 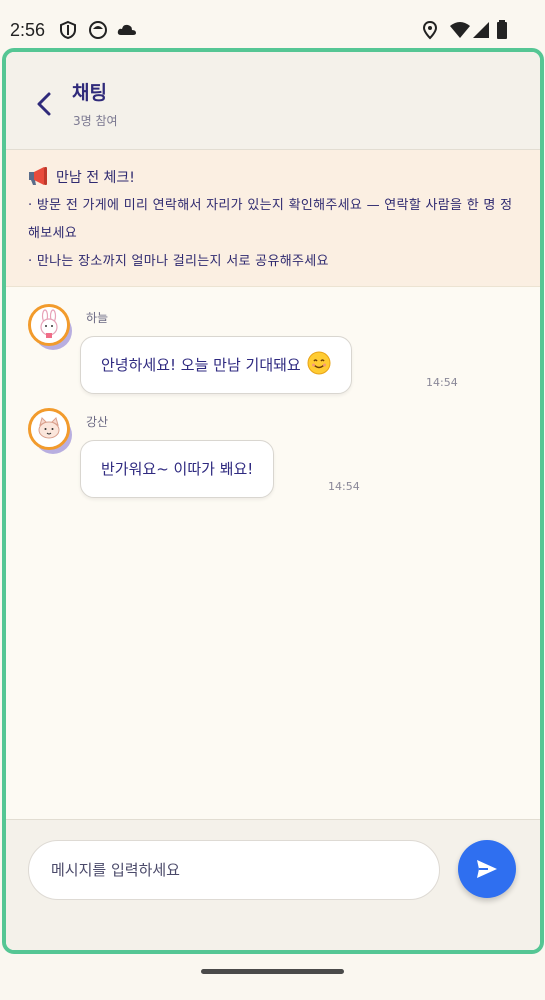 I want to click on home-indicator, so click(x=272, y=971).